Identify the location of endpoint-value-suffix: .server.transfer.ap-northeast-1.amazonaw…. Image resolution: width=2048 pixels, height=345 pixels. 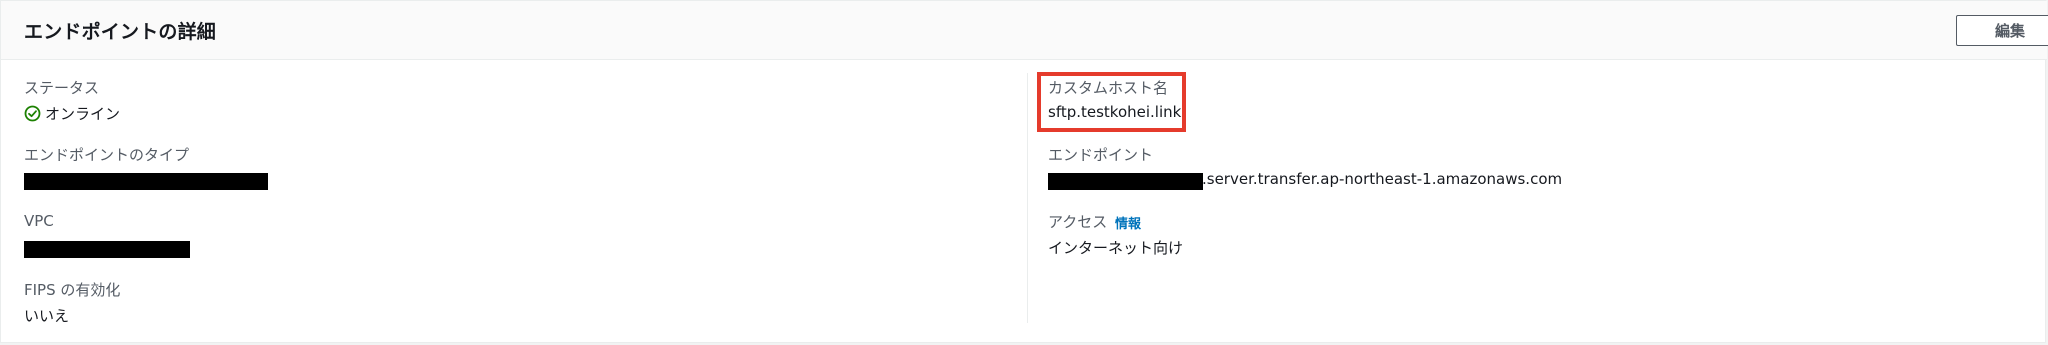
(1382, 179).